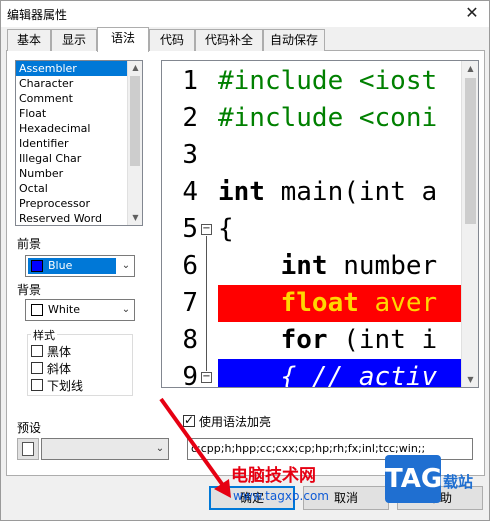 This screenshot has height=521, width=490. I want to click on preset-icon-button, so click(28, 449).